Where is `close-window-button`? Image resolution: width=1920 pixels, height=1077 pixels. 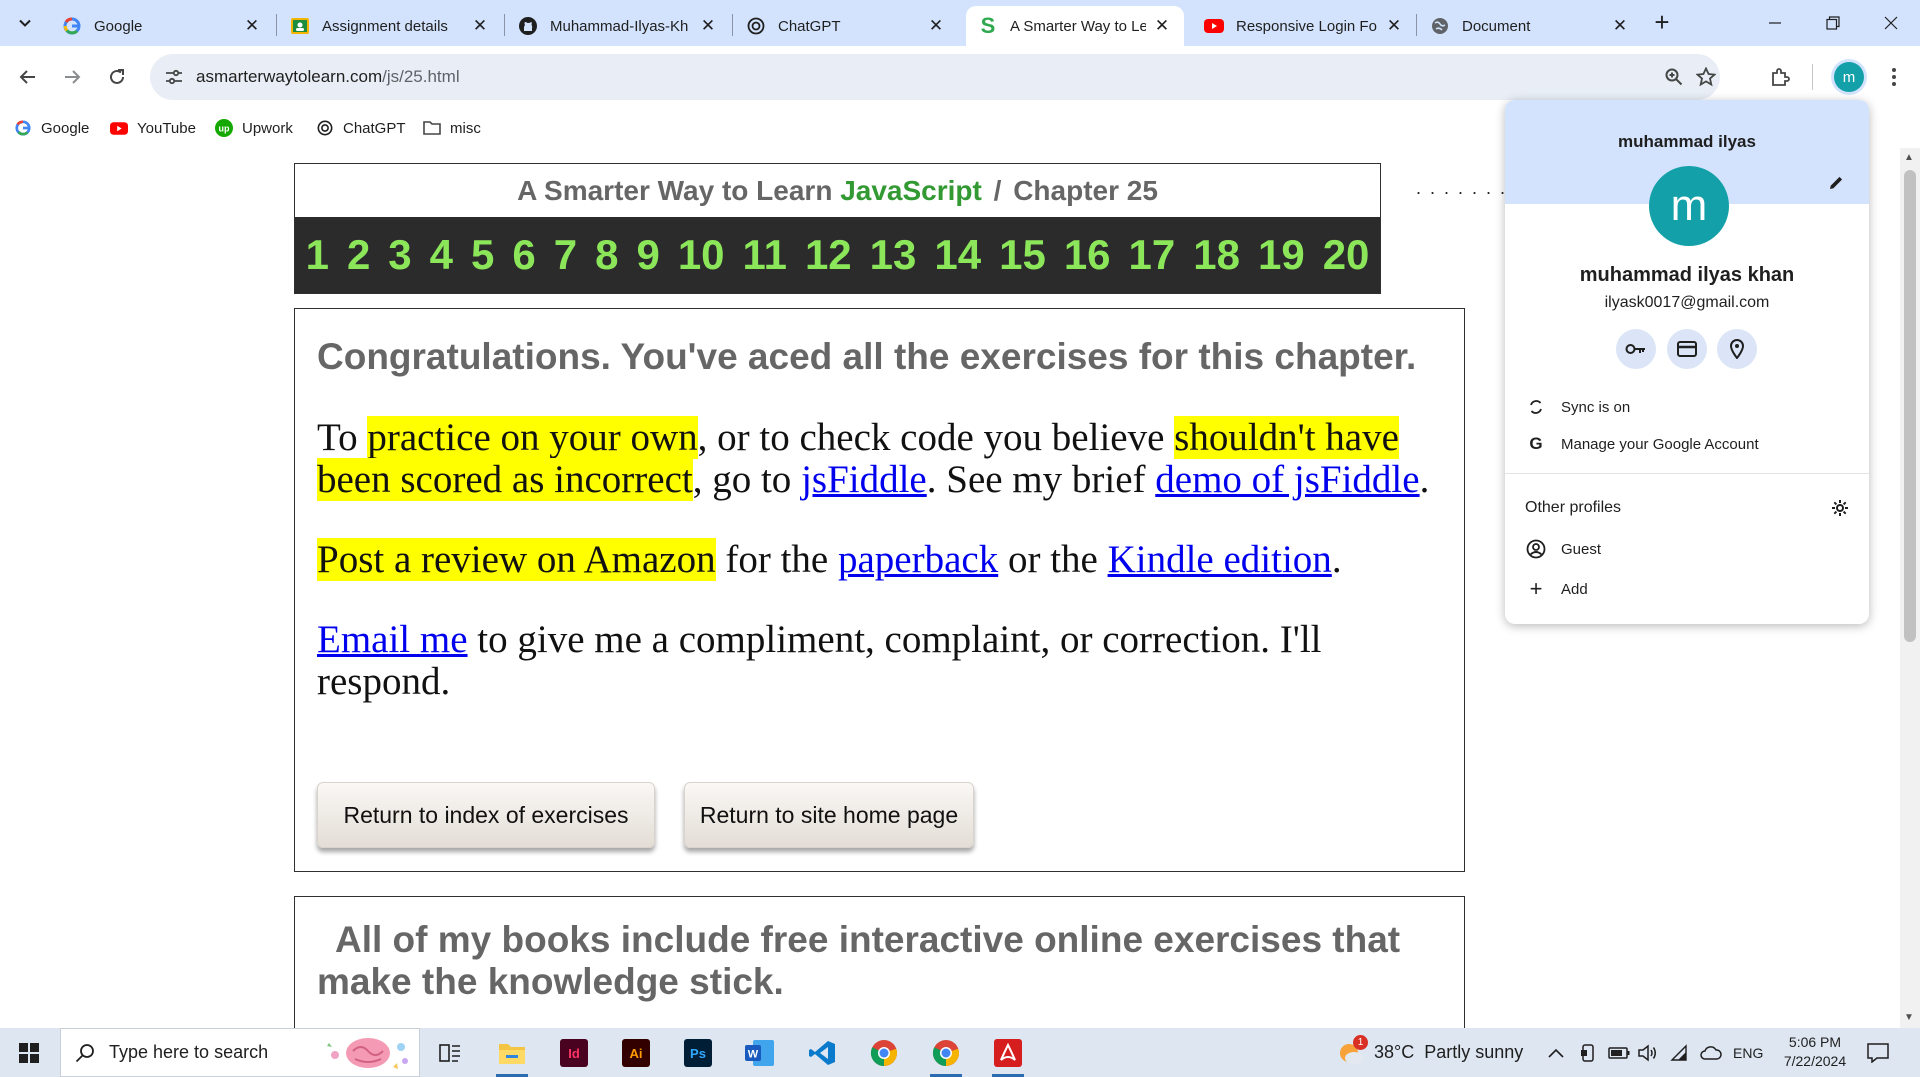 close-window-button is located at coordinates (1891, 23).